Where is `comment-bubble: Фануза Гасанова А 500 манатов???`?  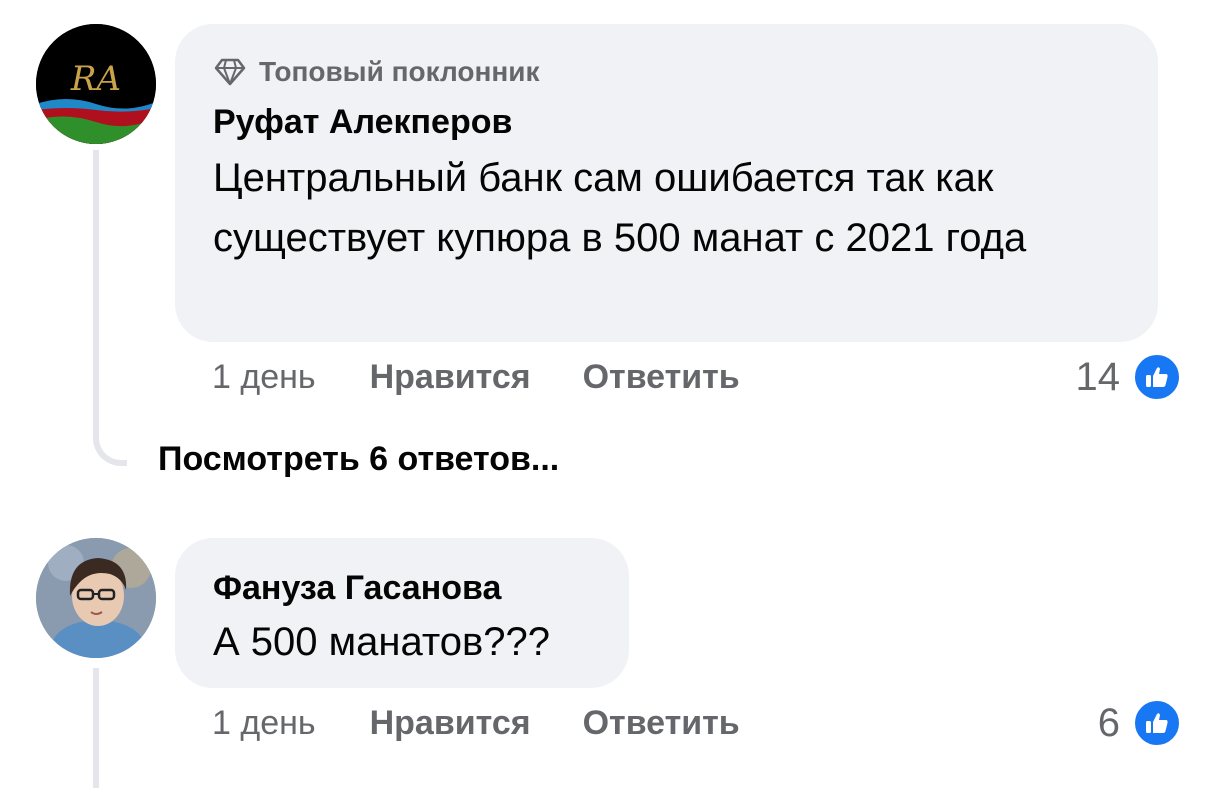
comment-bubble: Фануза Гасанова А 500 манатов??? is located at coordinates (402, 613).